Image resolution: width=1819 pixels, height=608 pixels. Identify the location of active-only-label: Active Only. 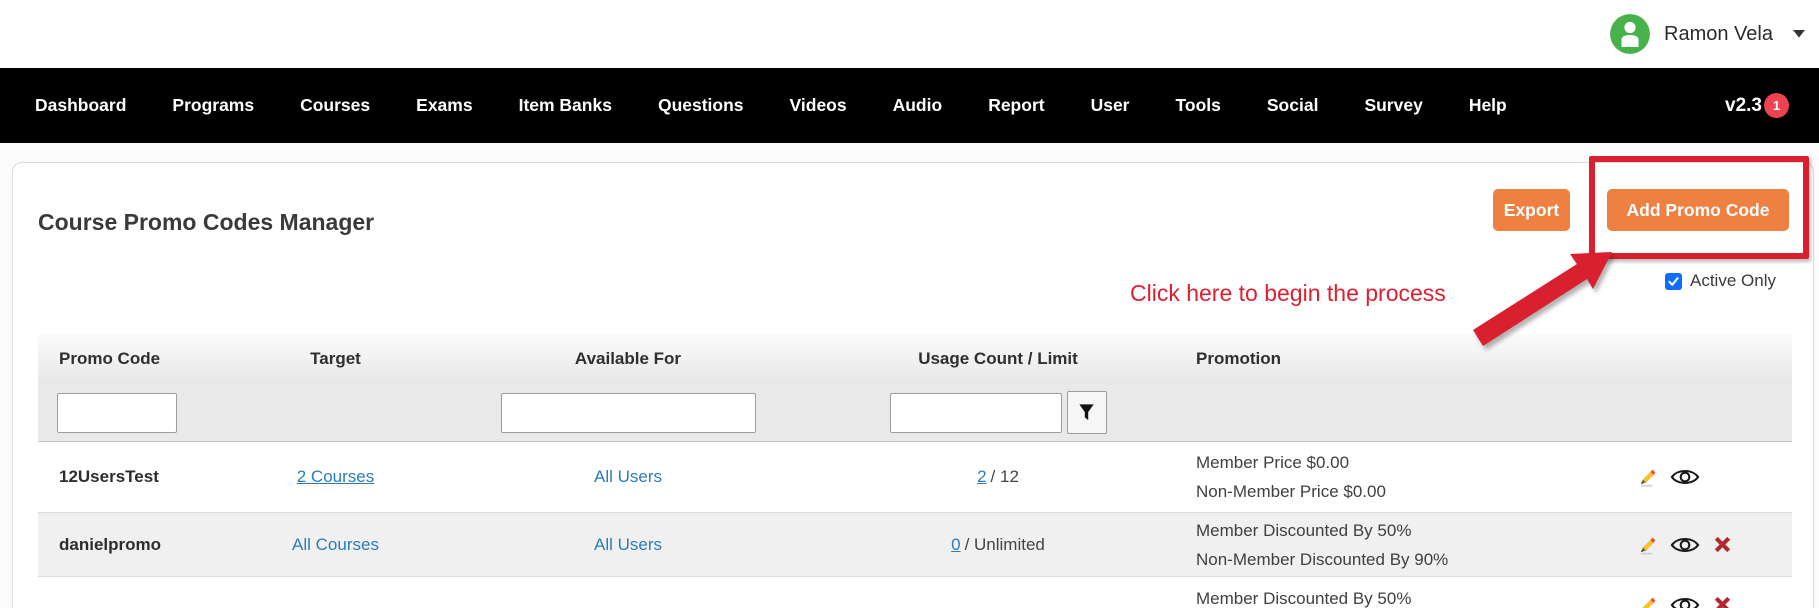
(1733, 280).